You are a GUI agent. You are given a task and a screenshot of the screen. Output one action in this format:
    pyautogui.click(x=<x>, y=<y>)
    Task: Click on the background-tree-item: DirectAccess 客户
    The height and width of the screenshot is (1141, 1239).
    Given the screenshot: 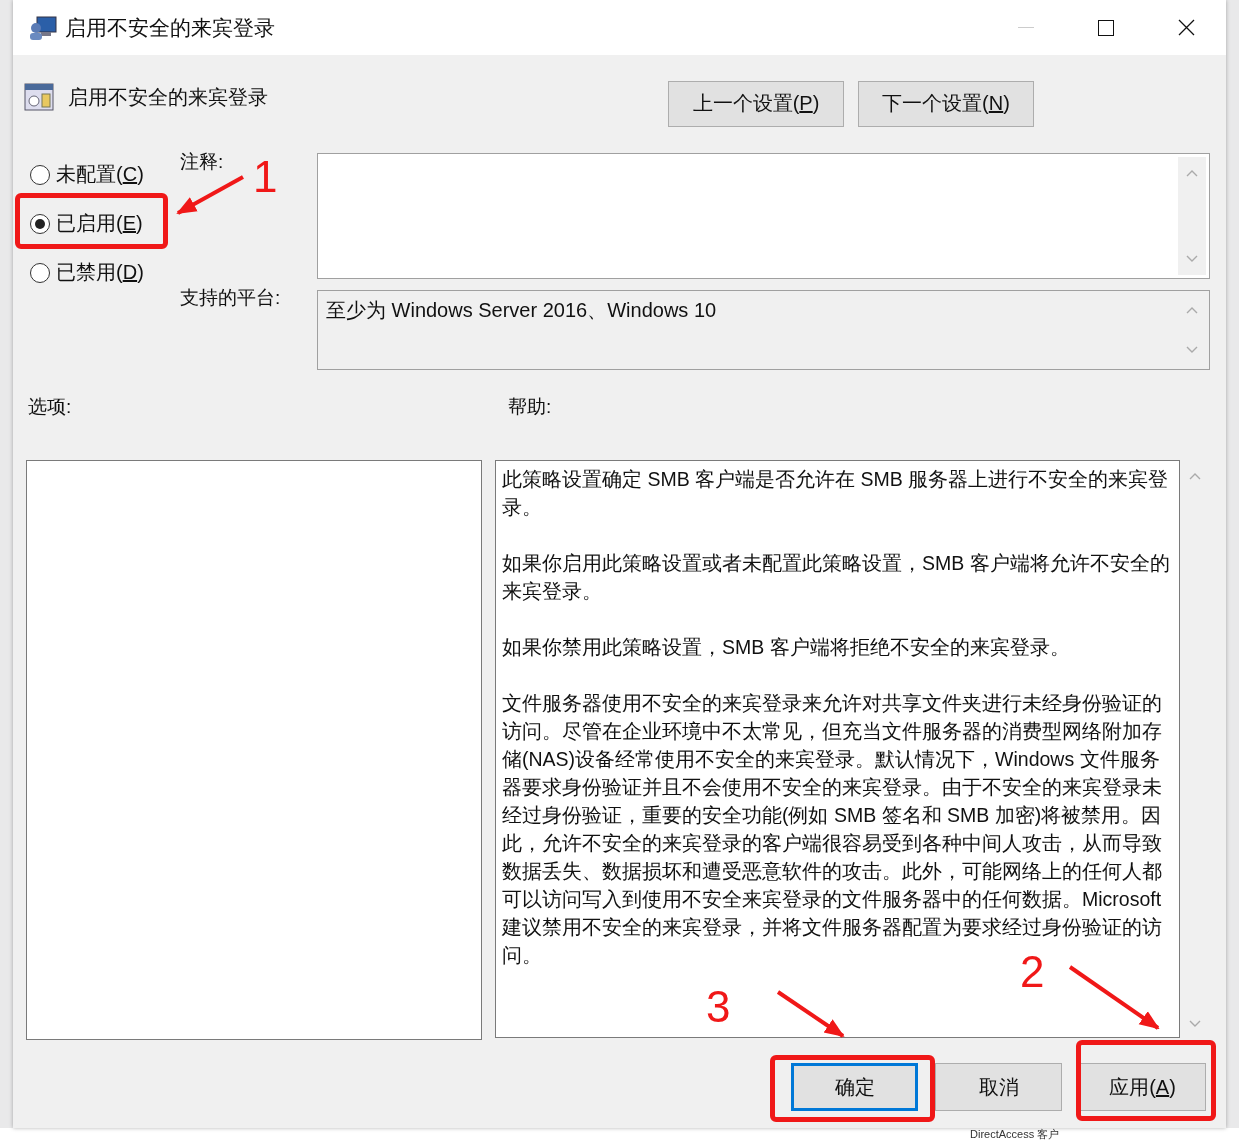 What is the action you would take?
    pyautogui.click(x=1015, y=1134)
    